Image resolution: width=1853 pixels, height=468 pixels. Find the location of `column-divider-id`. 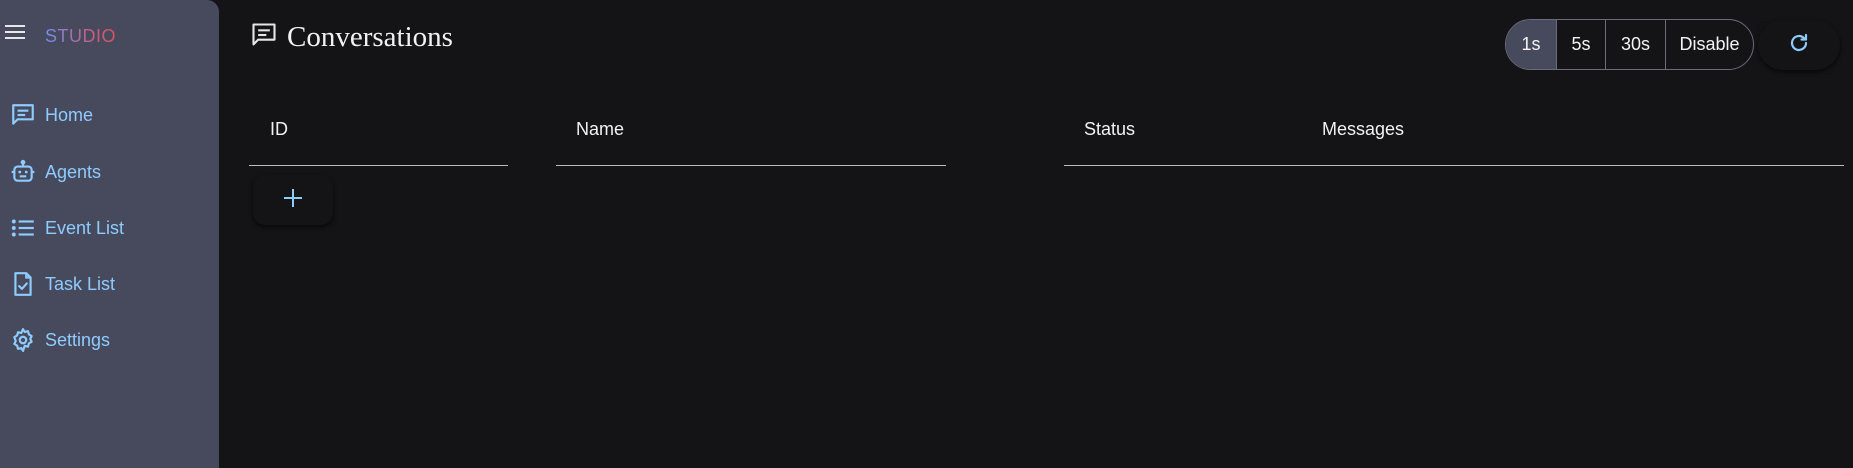

column-divider-id is located at coordinates (378, 165).